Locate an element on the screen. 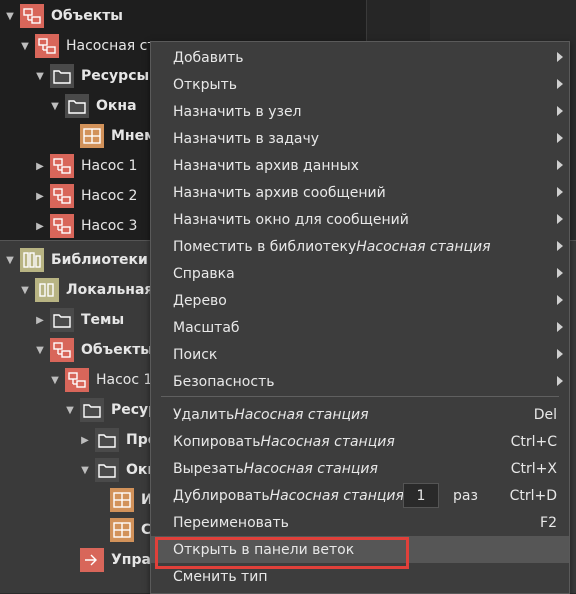 Image resolution: width=576 pixels, height=594 pixels. menu-item-label: Назначить архив данных is located at coordinates (266, 165).